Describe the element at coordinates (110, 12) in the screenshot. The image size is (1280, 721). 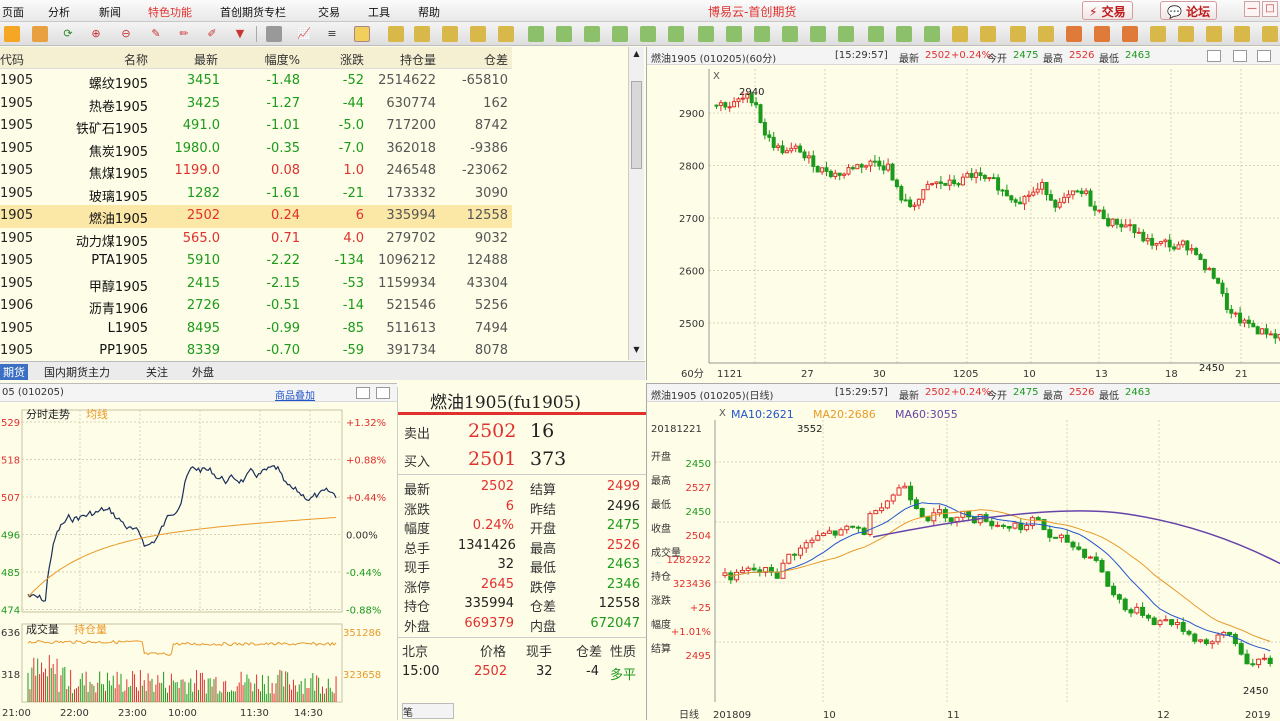
I see `menu-news: 新闻` at that location.